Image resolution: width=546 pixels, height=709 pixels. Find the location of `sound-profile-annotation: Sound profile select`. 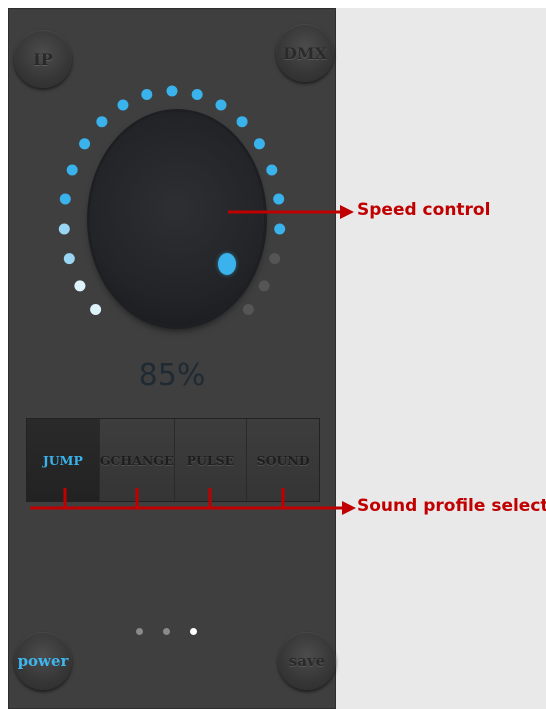

sound-profile-annotation: Sound profile select is located at coordinates (451, 506).